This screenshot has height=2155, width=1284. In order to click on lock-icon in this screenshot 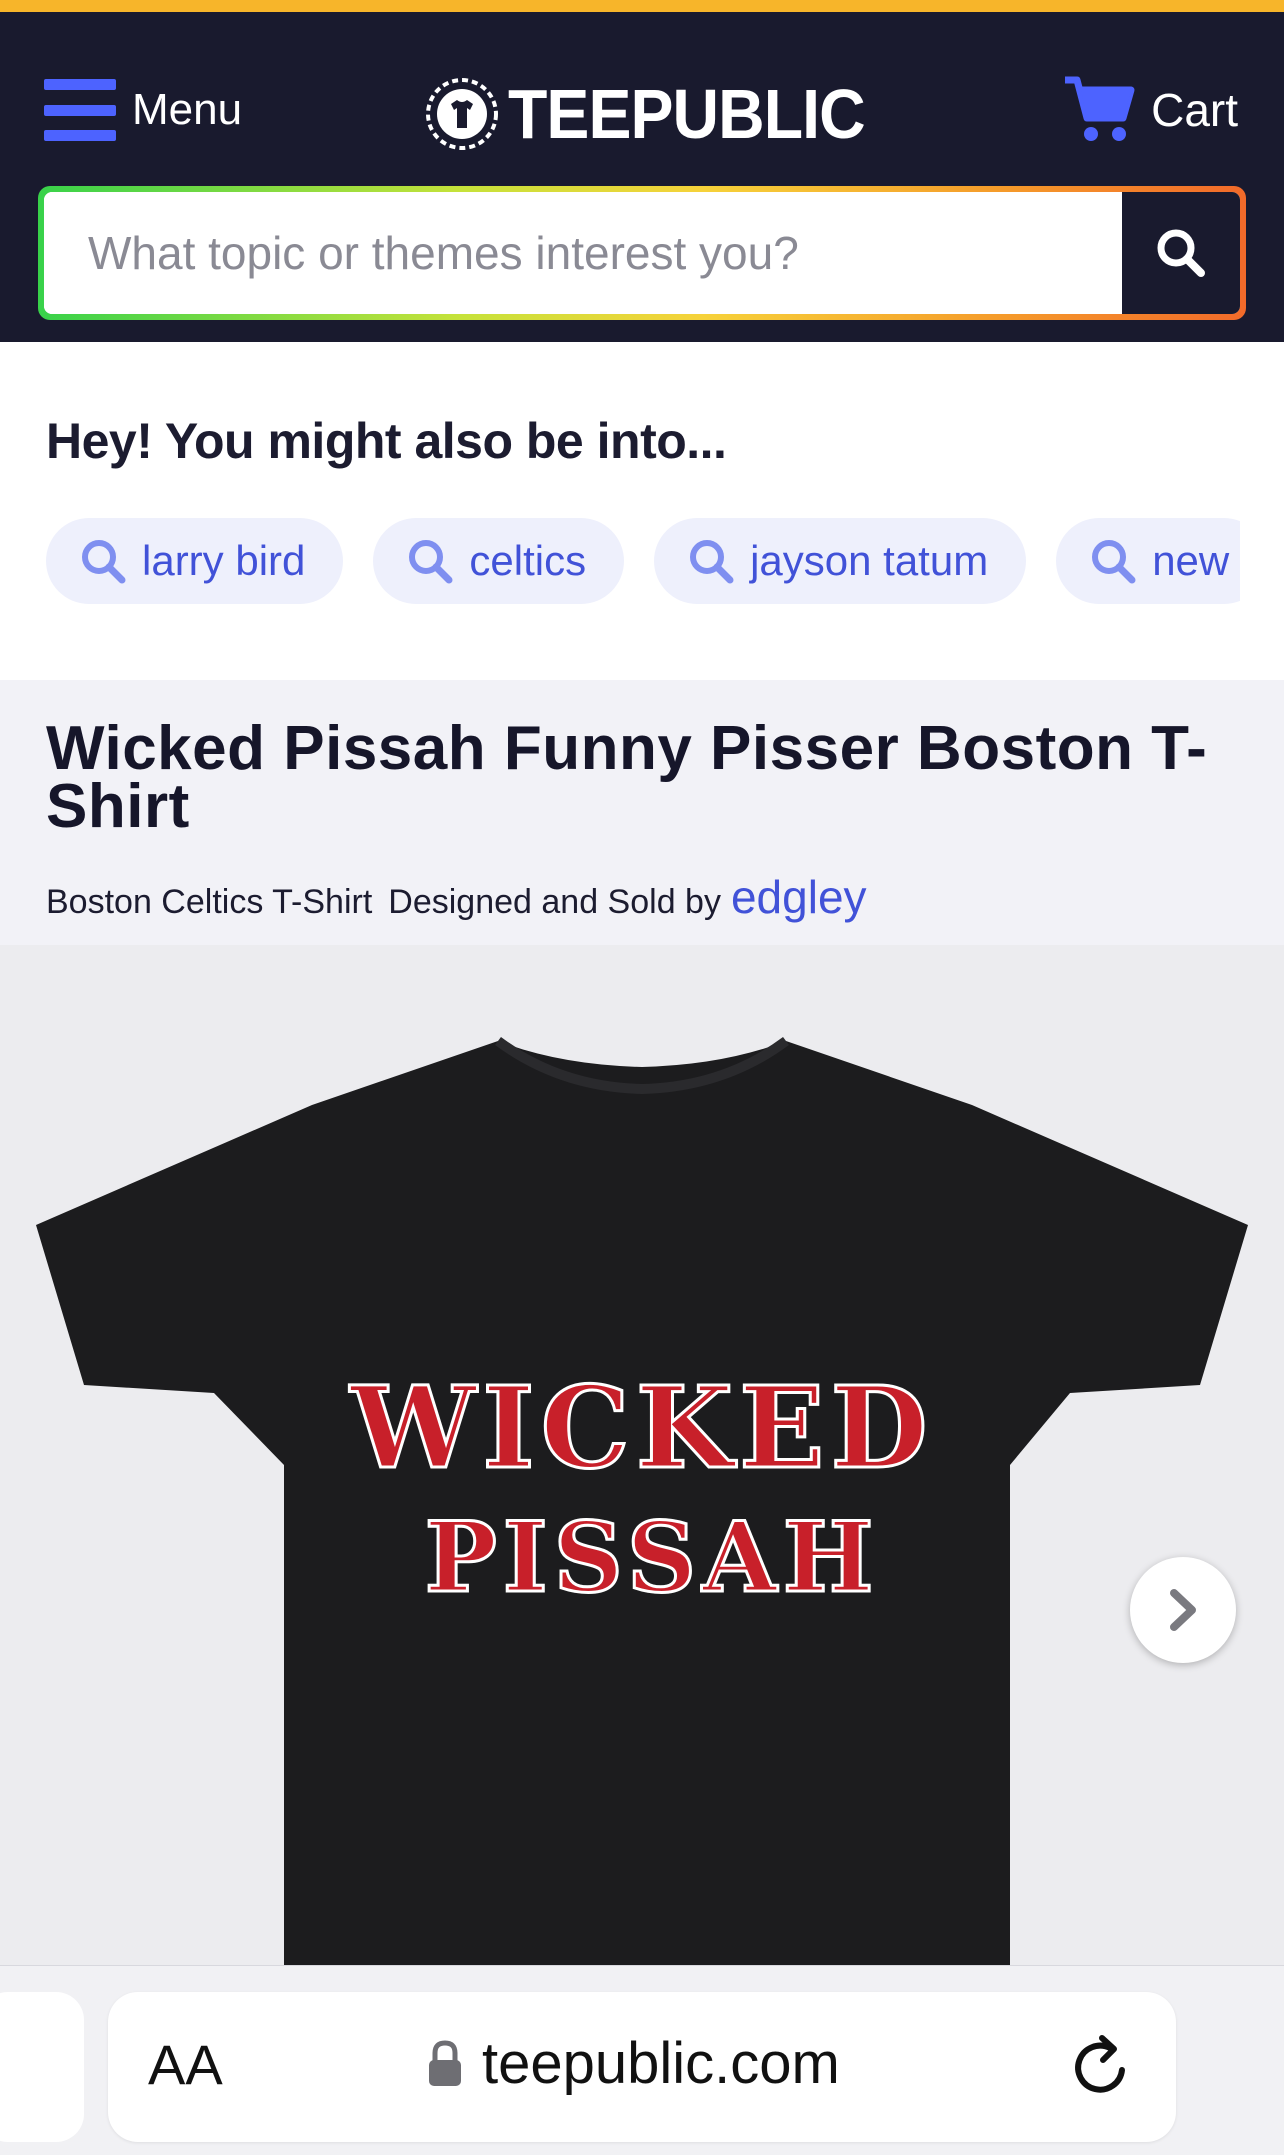, I will do `click(445, 2062)`.